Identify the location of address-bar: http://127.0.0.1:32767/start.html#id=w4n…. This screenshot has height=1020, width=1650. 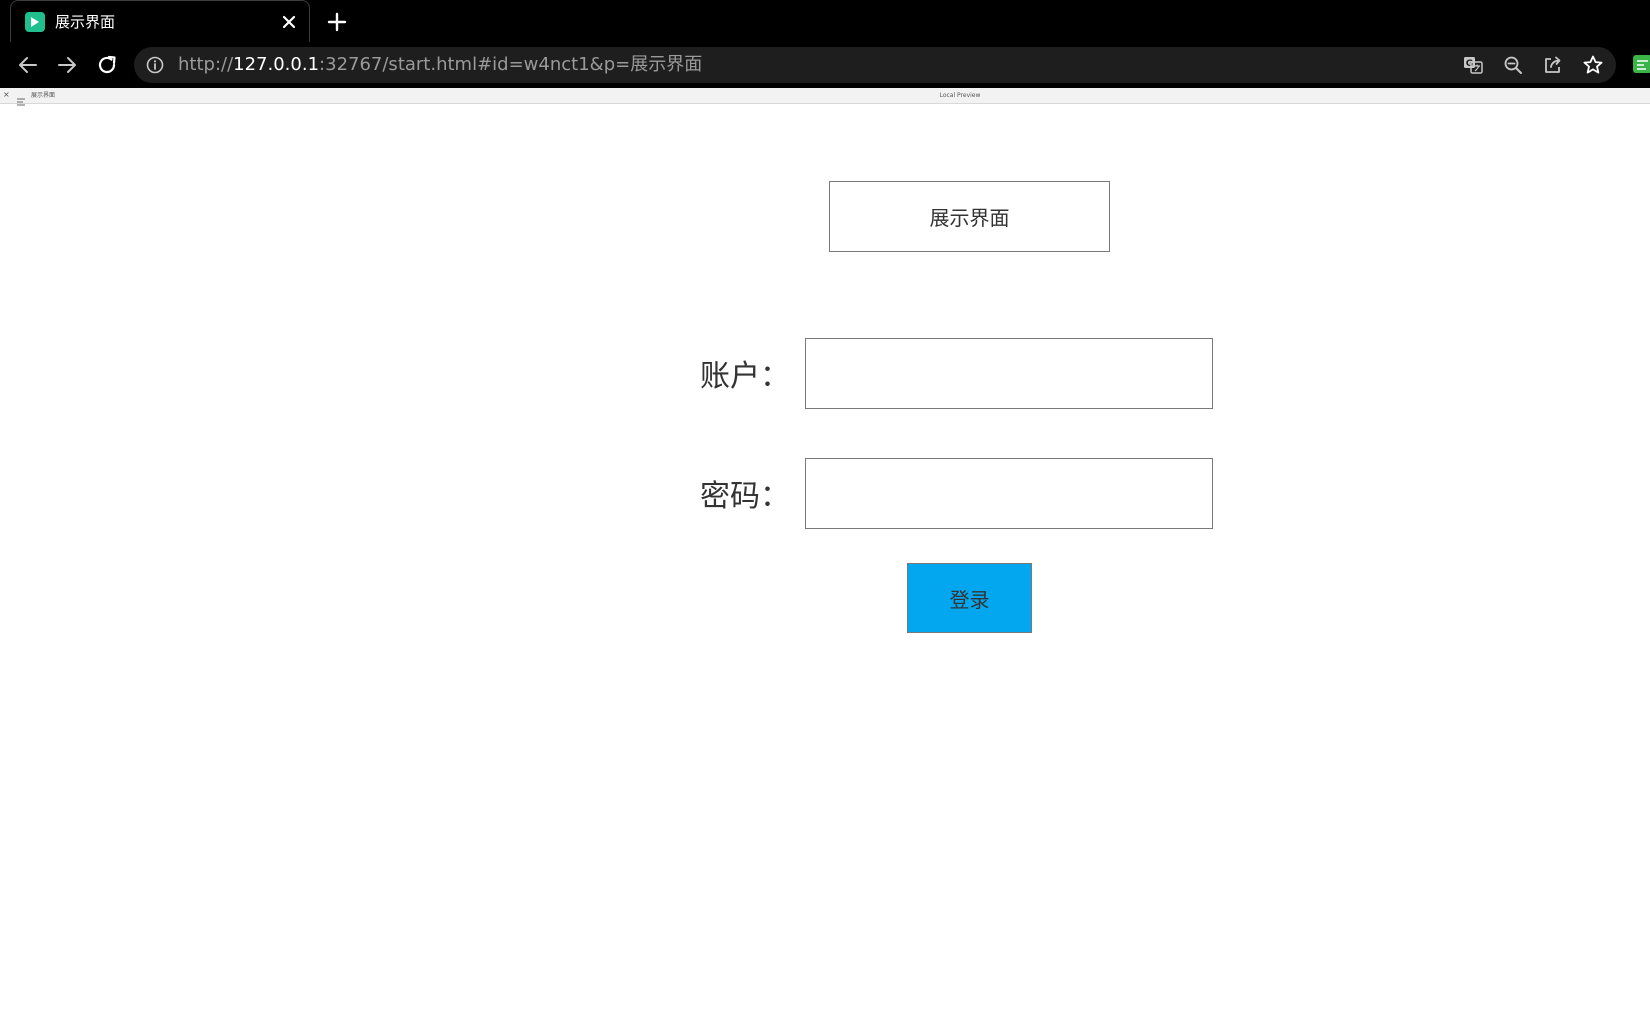
(875, 65).